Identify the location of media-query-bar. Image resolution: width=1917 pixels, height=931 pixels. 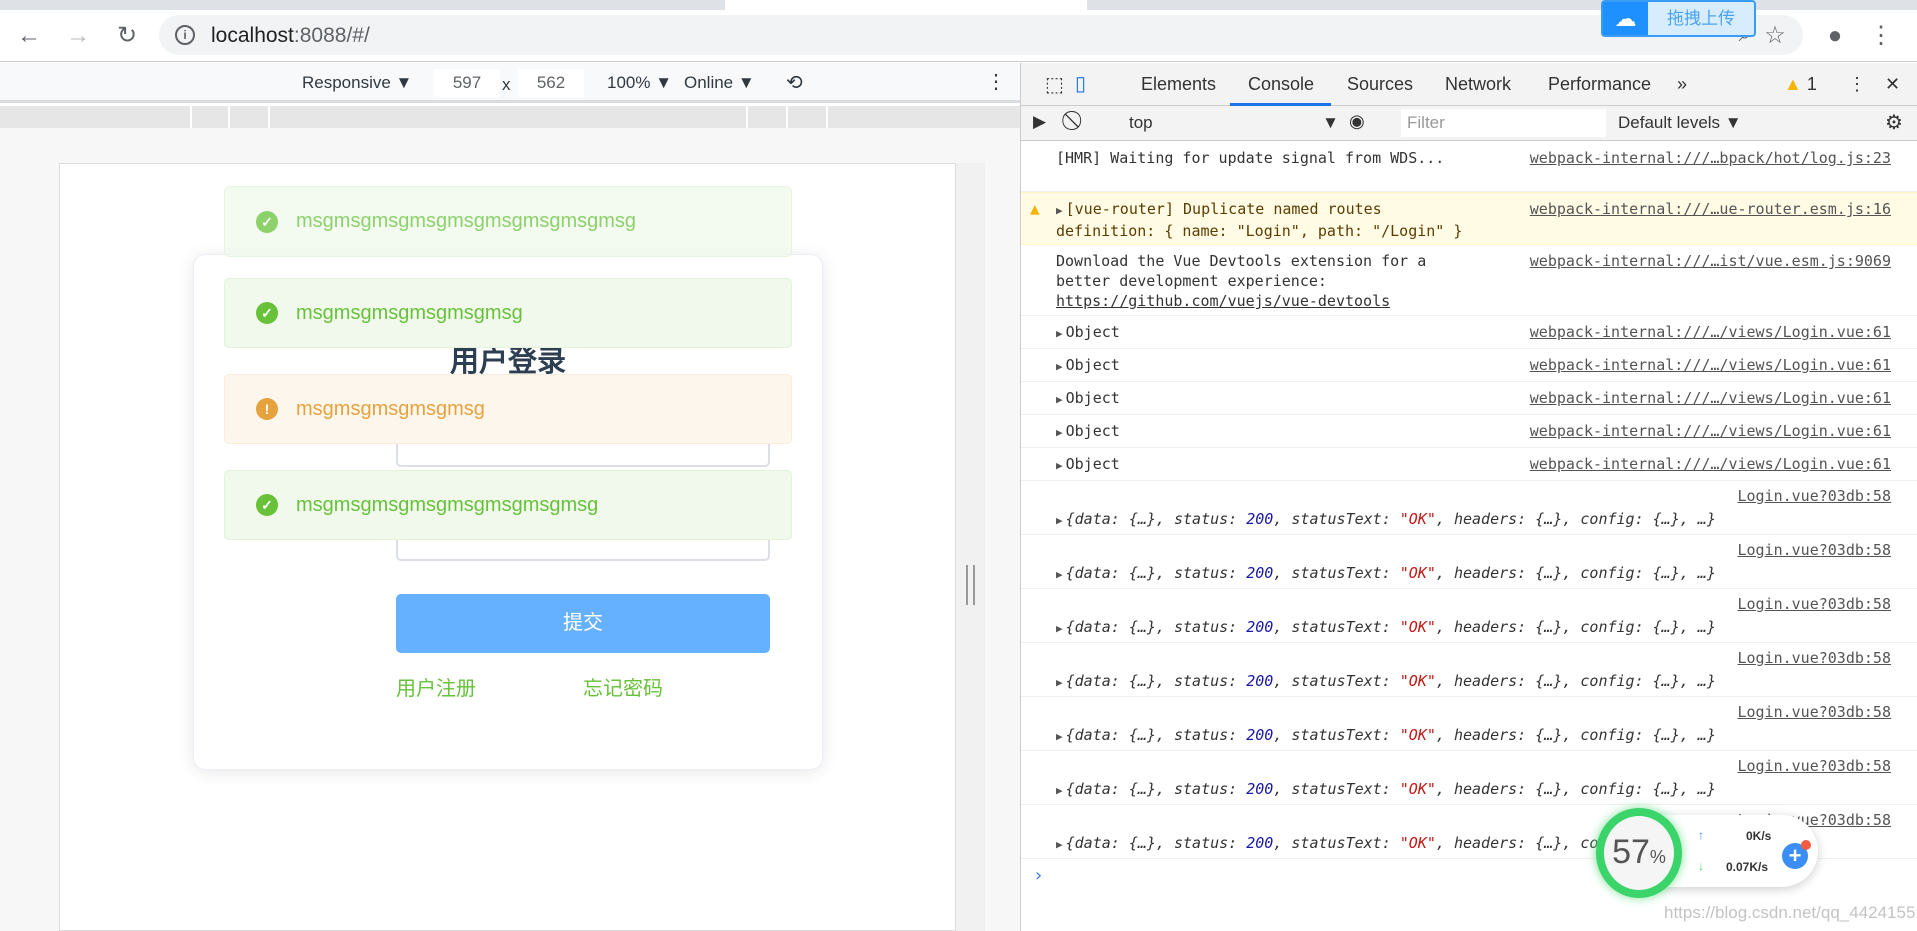
(510, 117).